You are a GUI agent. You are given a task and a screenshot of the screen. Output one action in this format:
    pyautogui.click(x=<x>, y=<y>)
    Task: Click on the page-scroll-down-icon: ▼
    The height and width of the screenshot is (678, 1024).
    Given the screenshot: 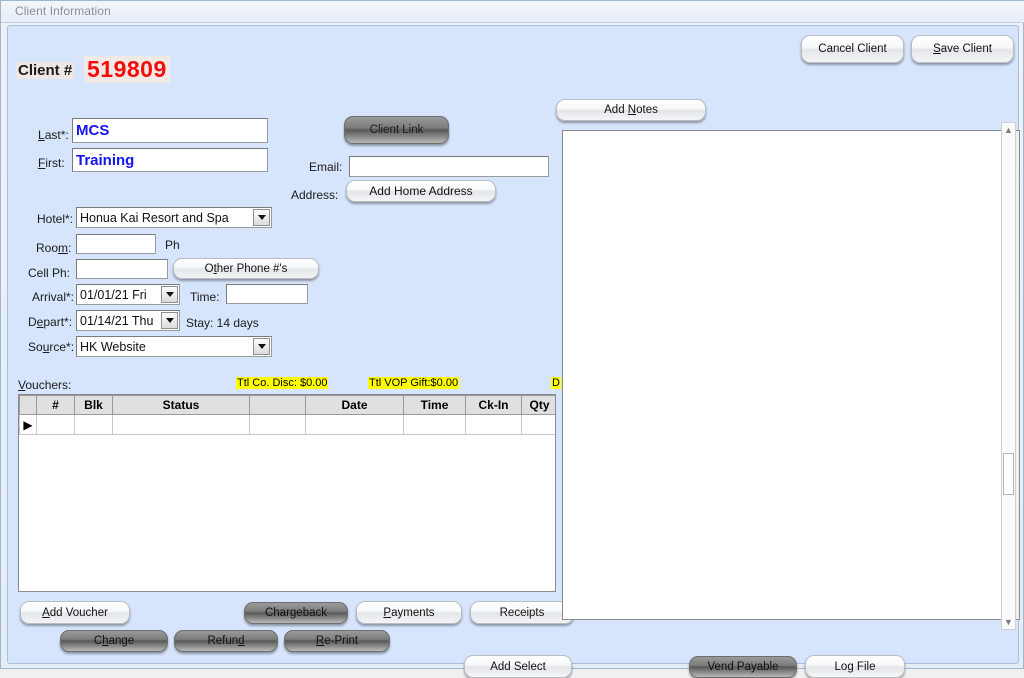 What is the action you would take?
    pyautogui.click(x=1008, y=622)
    